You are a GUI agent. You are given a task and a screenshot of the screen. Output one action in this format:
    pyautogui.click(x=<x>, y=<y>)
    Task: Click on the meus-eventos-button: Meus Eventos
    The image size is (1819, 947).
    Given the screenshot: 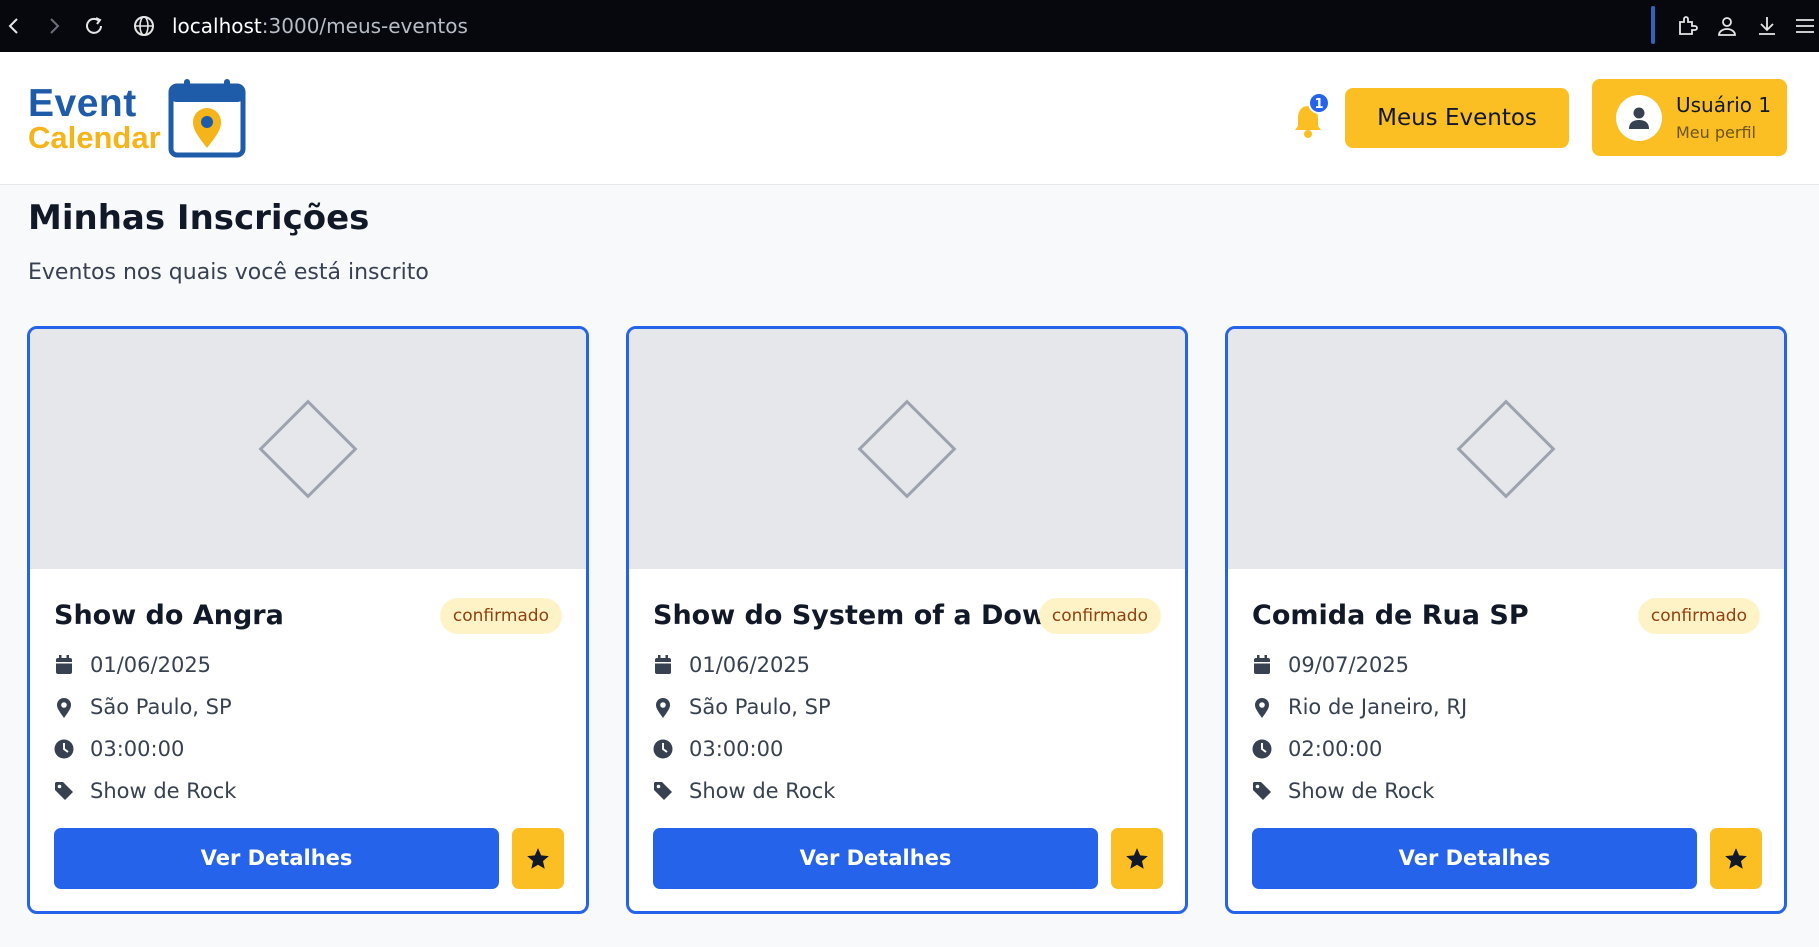 What is the action you would take?
    pyautogui.click(x=1457, y=118)
    